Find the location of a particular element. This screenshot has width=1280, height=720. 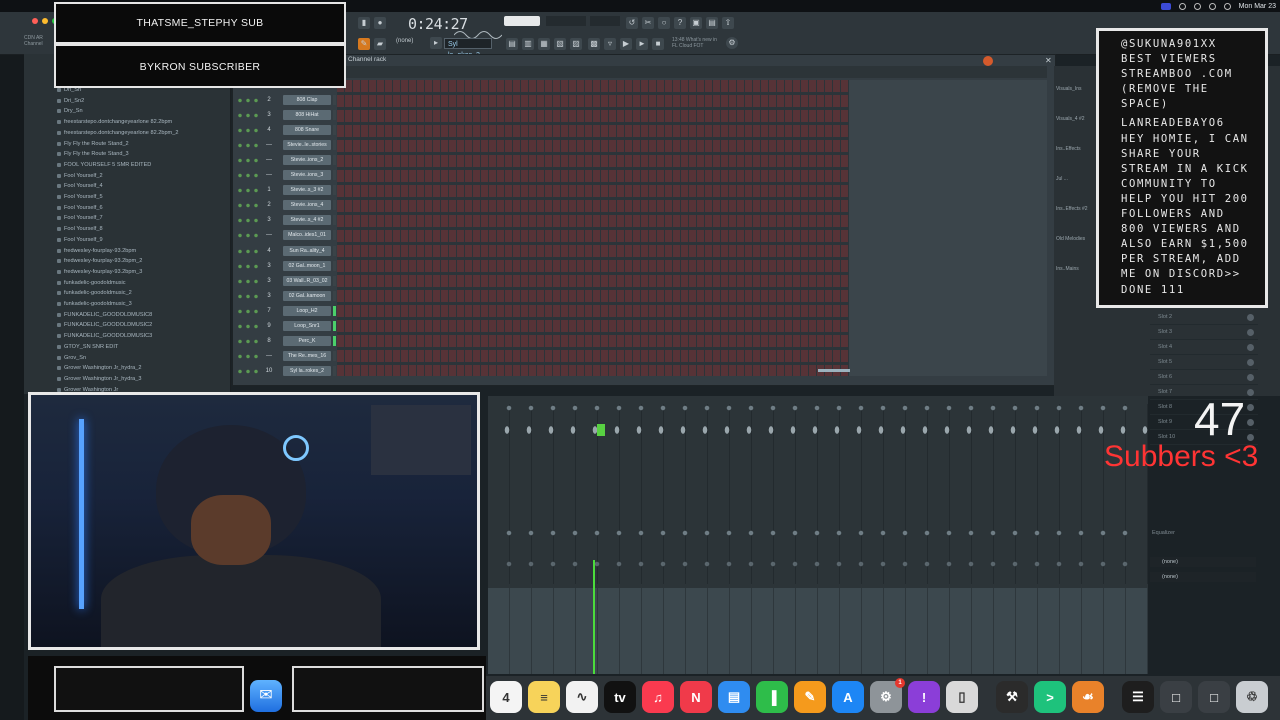

channel-name-button: 02 Gal..moon_1 is located at coordinates (307, 265).